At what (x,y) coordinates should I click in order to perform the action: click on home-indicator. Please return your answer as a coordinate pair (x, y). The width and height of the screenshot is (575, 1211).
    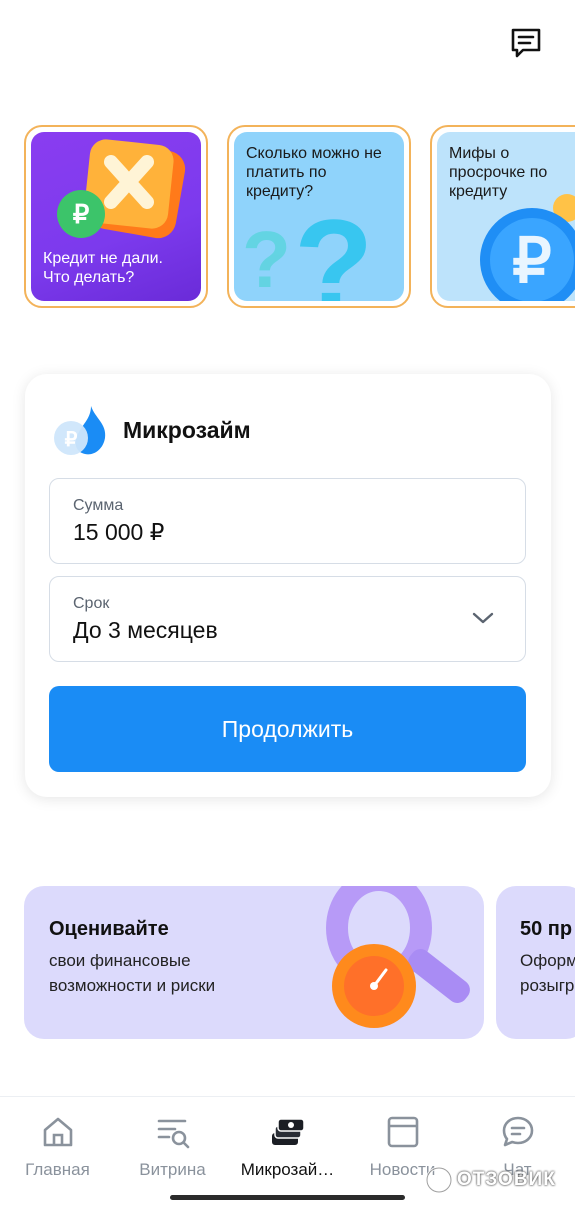
    Looking at the image, I should click on (287, 1197).